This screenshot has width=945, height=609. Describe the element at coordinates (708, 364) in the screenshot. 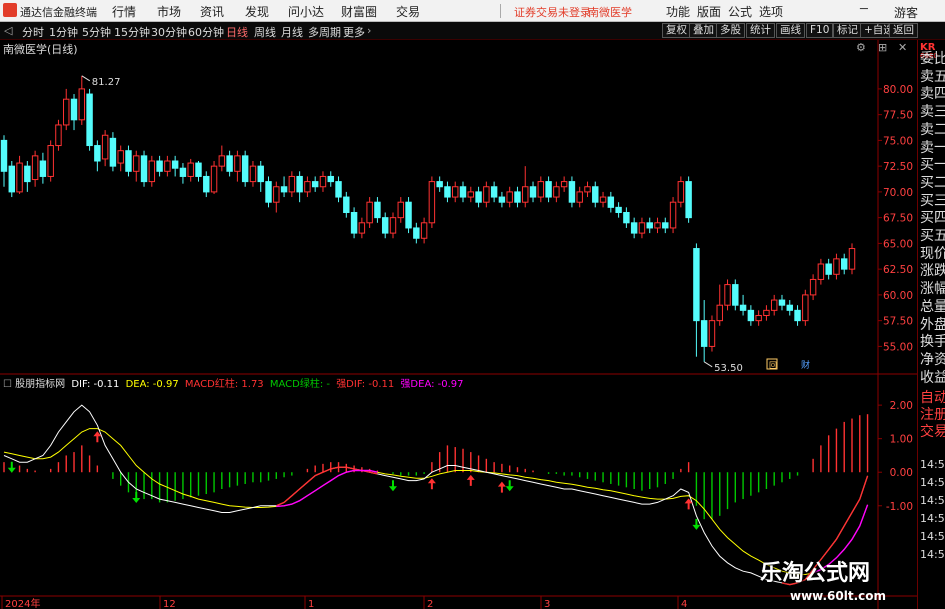

I see `low-marker-line` at that location.